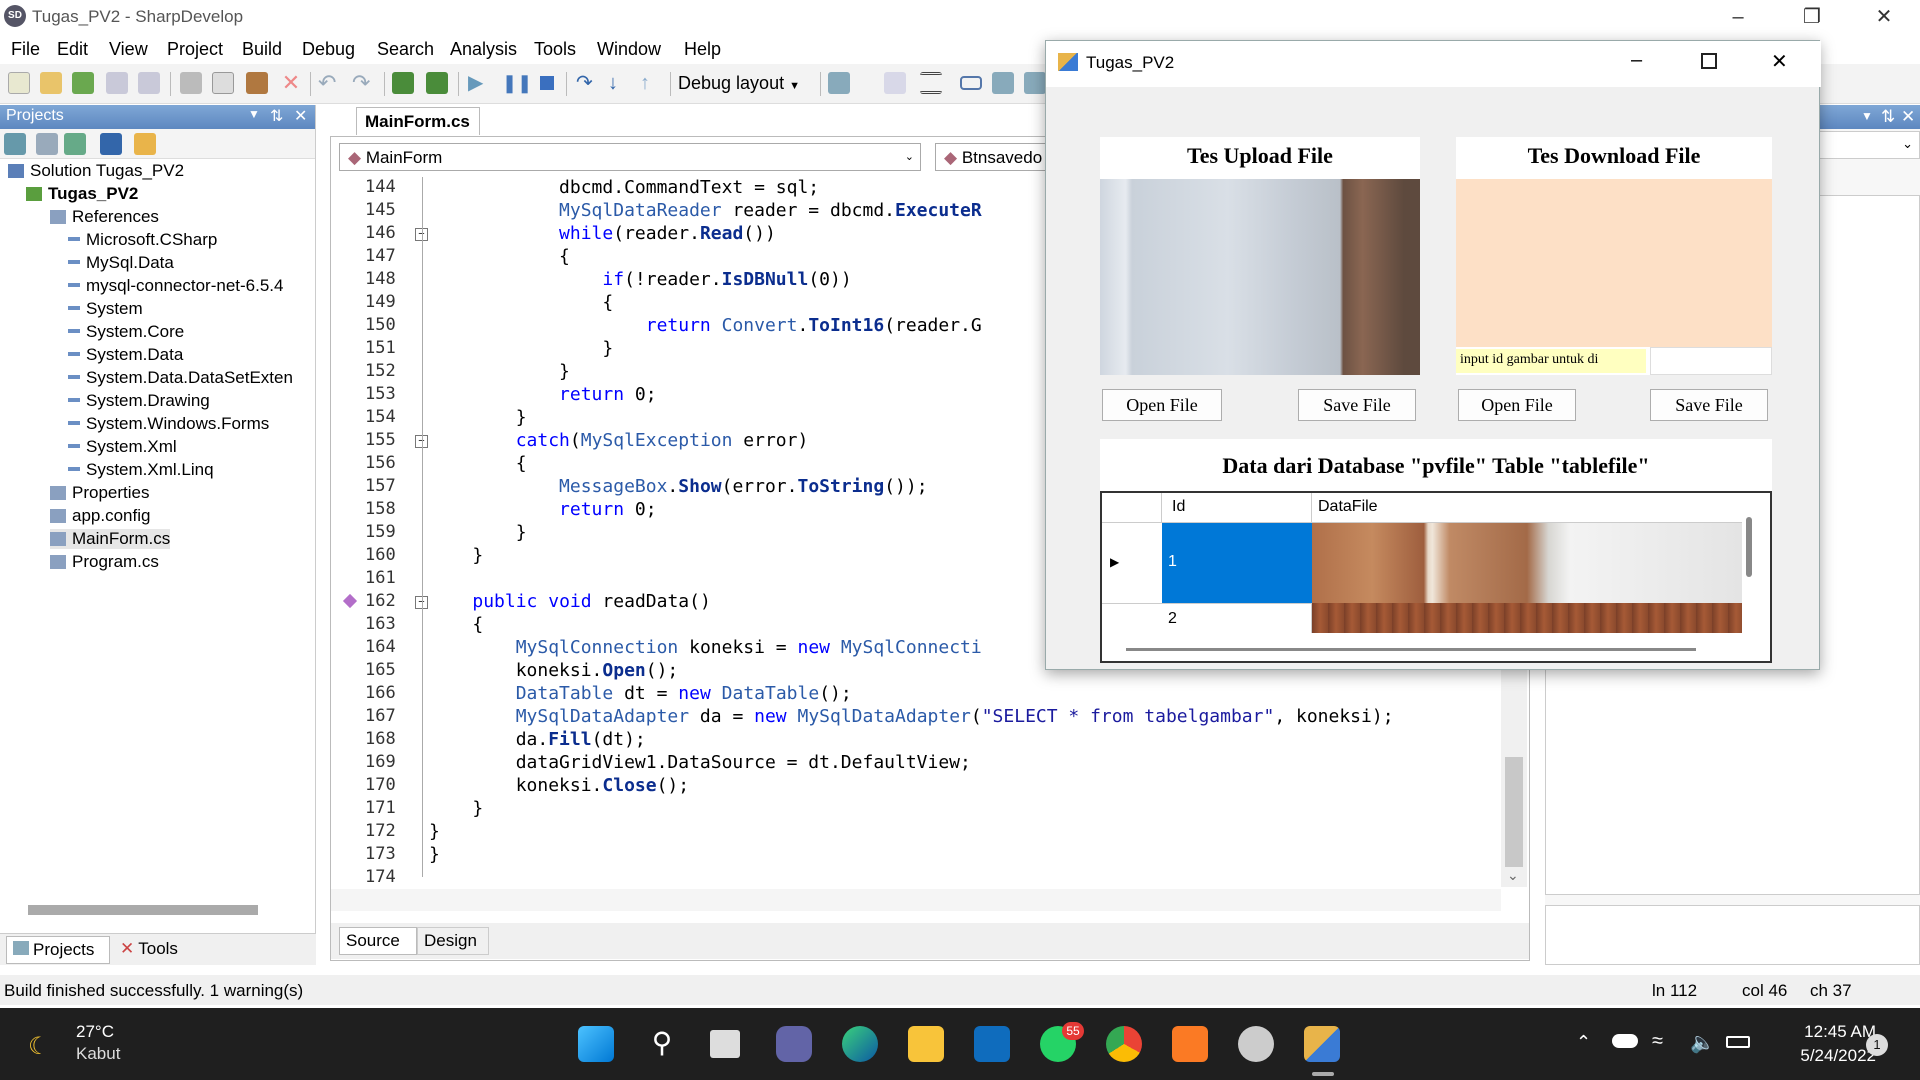 Image resolution: width=1920 pixels, height=1080 pixels. What do you see at coordinates (175, 286) in the screenshot?
I see `tree-item: mysql-connector-net-6.5.4` at bounding box center [175, 286].